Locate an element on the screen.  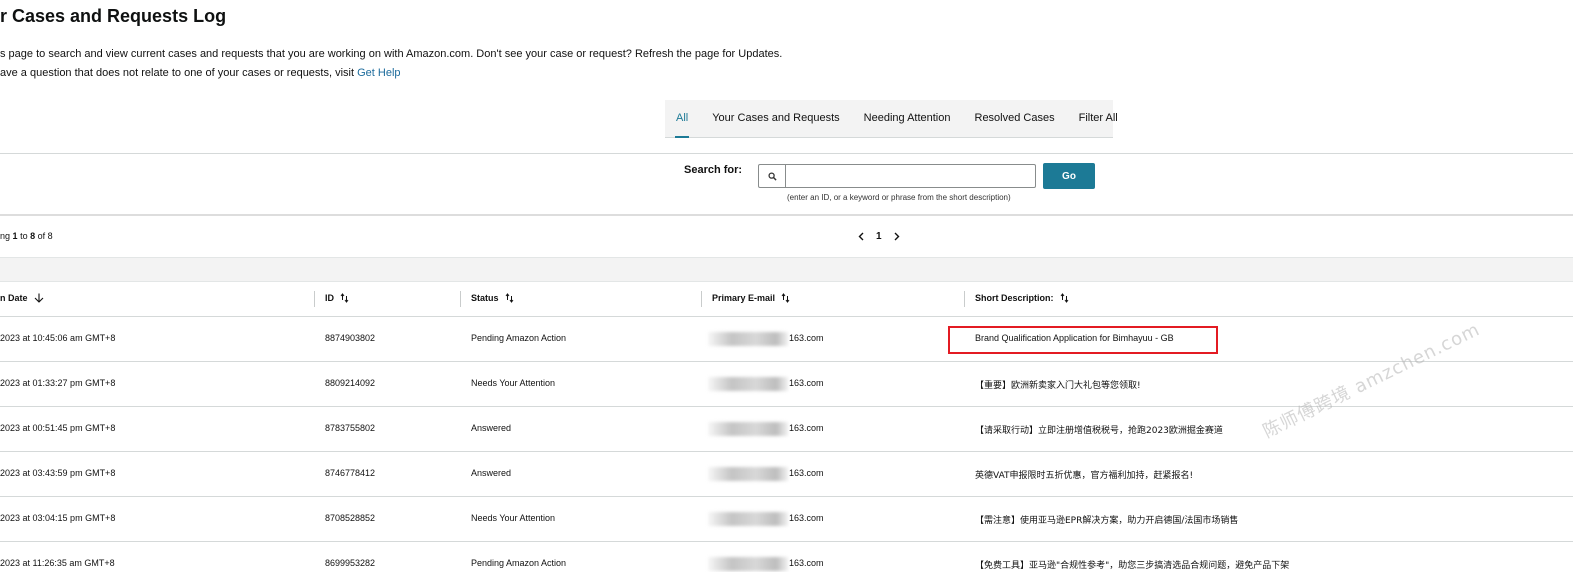
tab-resolved-cases: Resolved Cases is located at coordinates (1015, 119).